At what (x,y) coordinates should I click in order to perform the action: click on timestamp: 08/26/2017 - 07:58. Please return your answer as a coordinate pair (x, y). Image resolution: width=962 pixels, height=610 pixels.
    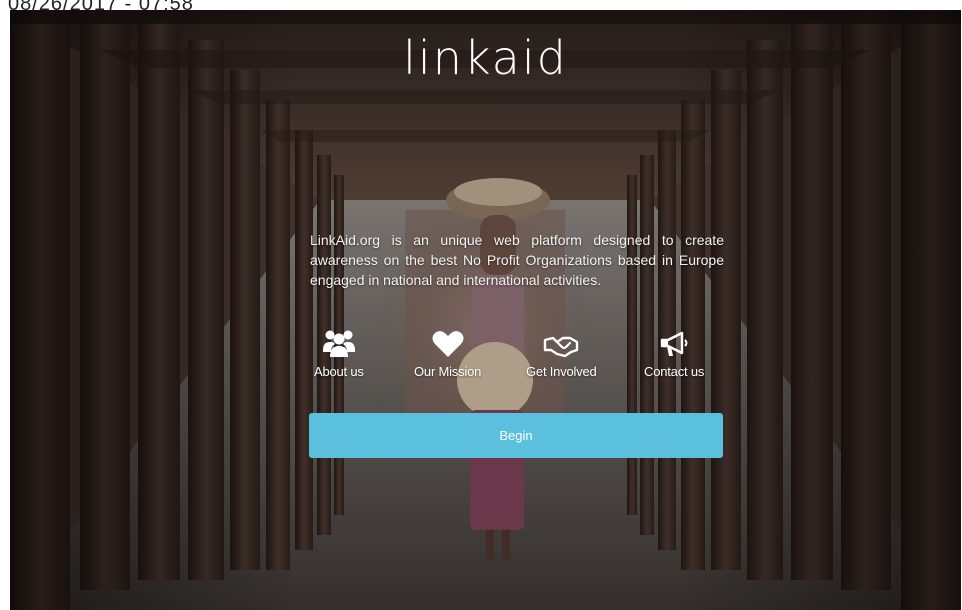
    Looking at the image, I should click on (101, 5).